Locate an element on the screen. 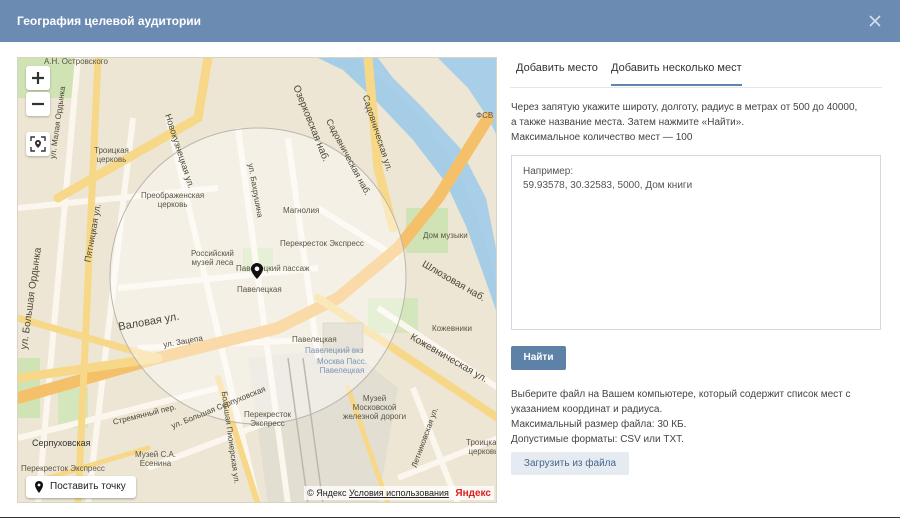  map-label-forest-museum: Российский музей леса is located at coordinates (212, 258).